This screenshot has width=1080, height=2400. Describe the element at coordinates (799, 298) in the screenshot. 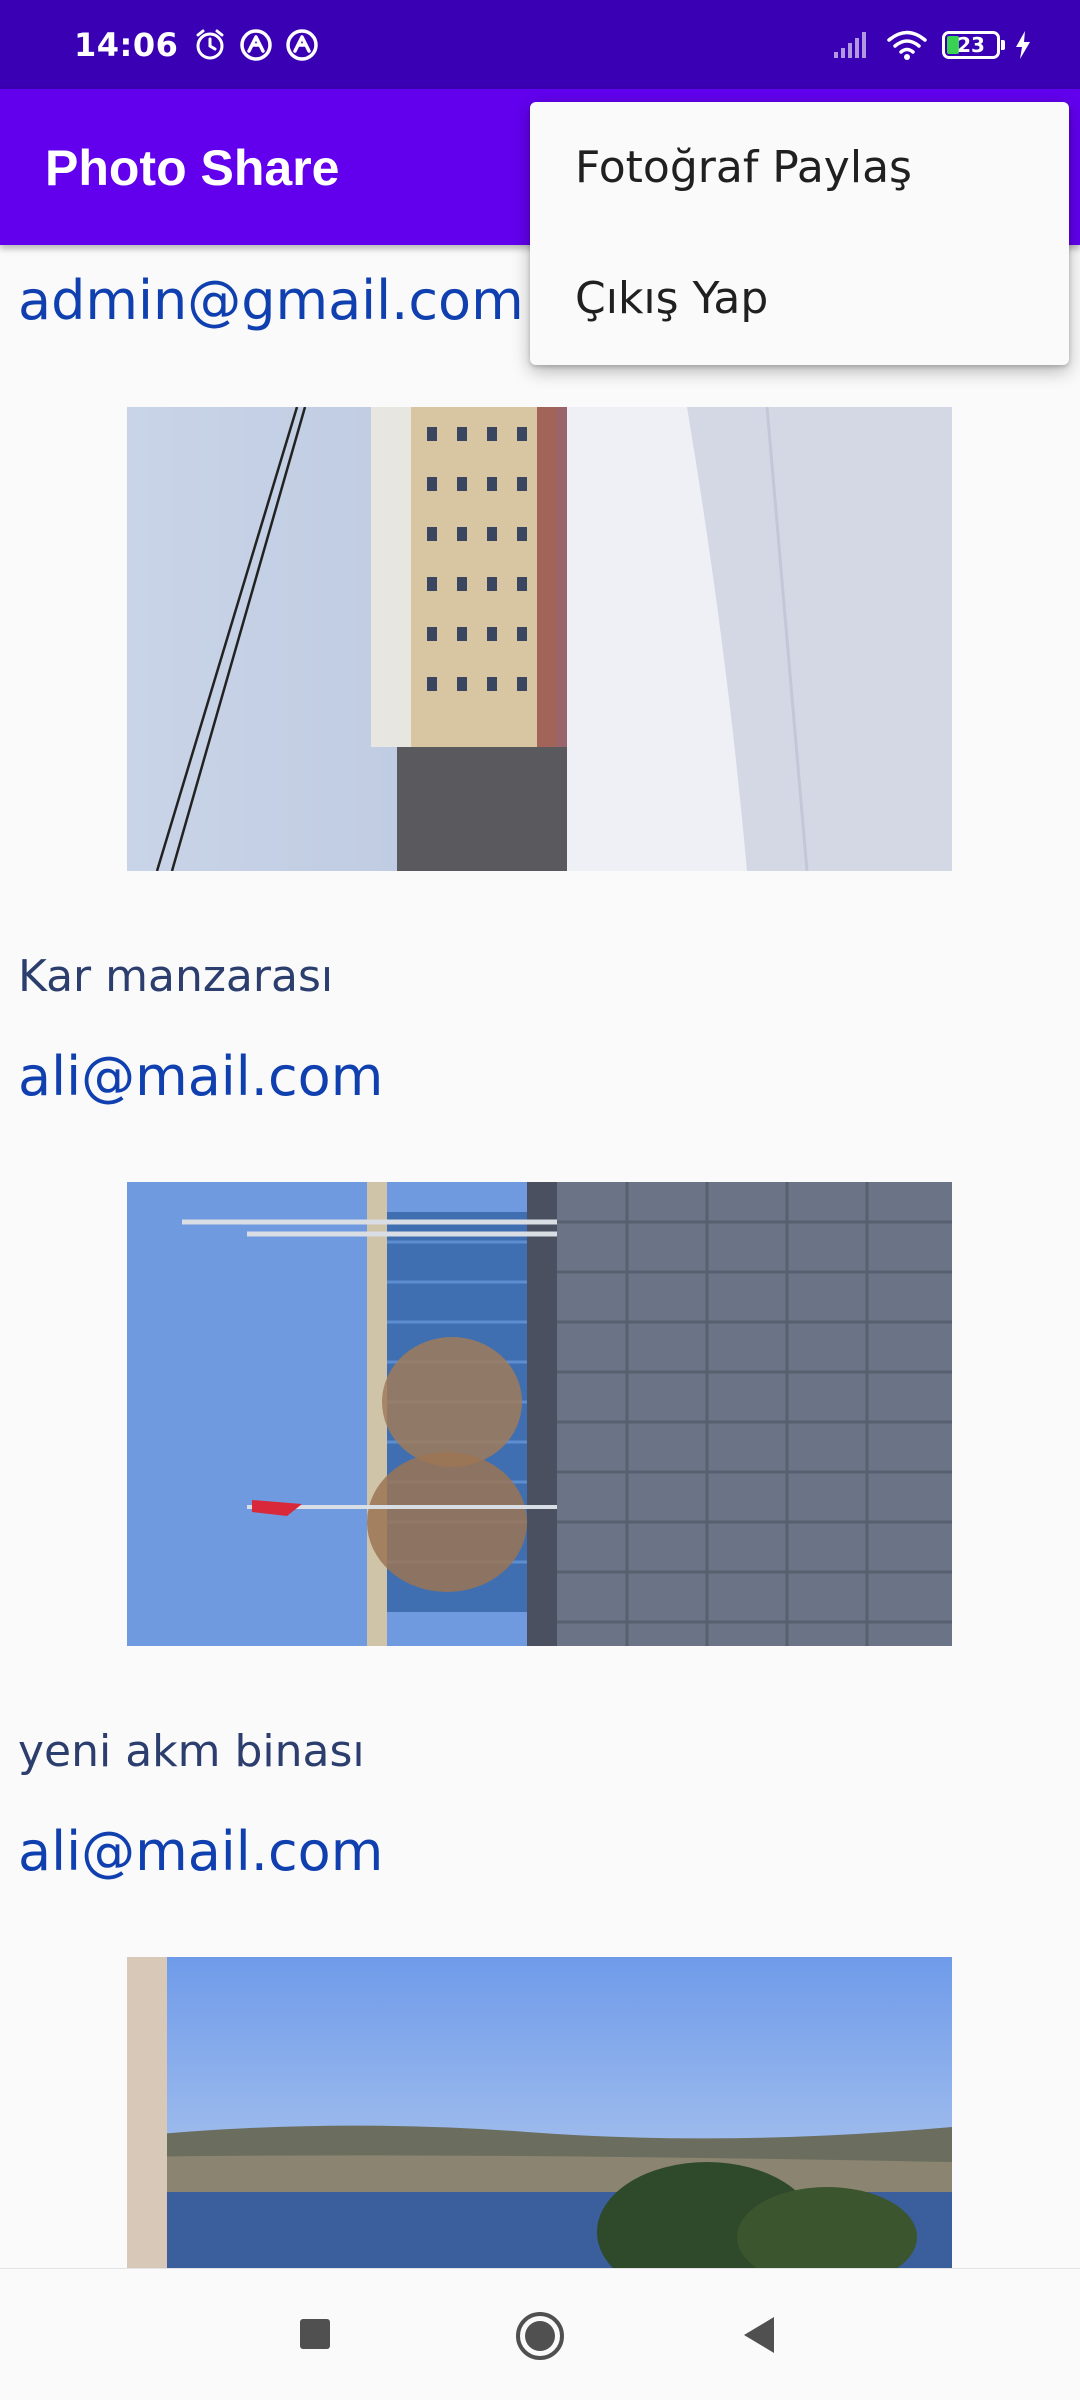

I see `menu-item-logout: Çıkış Yap` at that location.